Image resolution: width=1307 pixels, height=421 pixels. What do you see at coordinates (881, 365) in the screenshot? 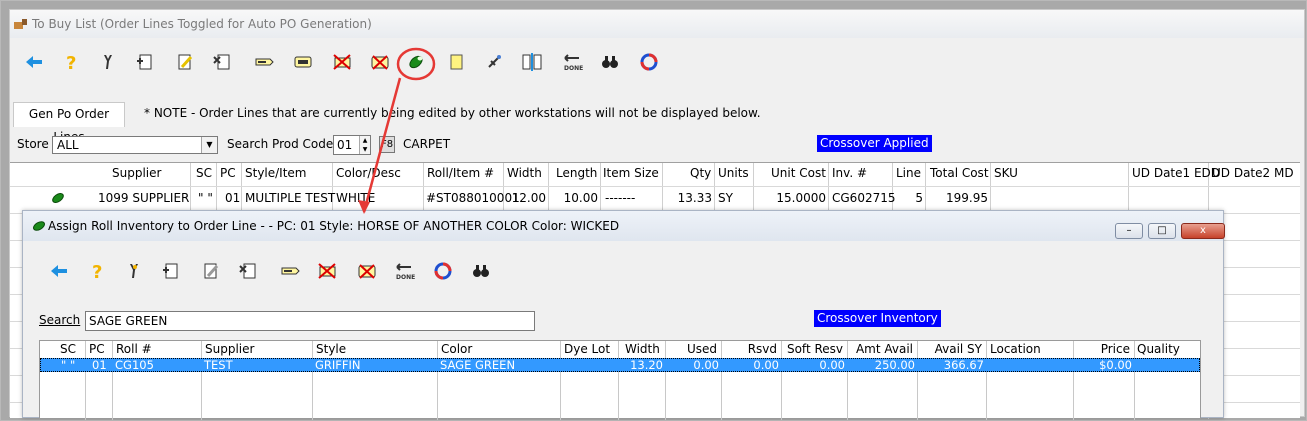
I see `inv-cell-amt-avail: 250.00` at bounding box center [881, 365].